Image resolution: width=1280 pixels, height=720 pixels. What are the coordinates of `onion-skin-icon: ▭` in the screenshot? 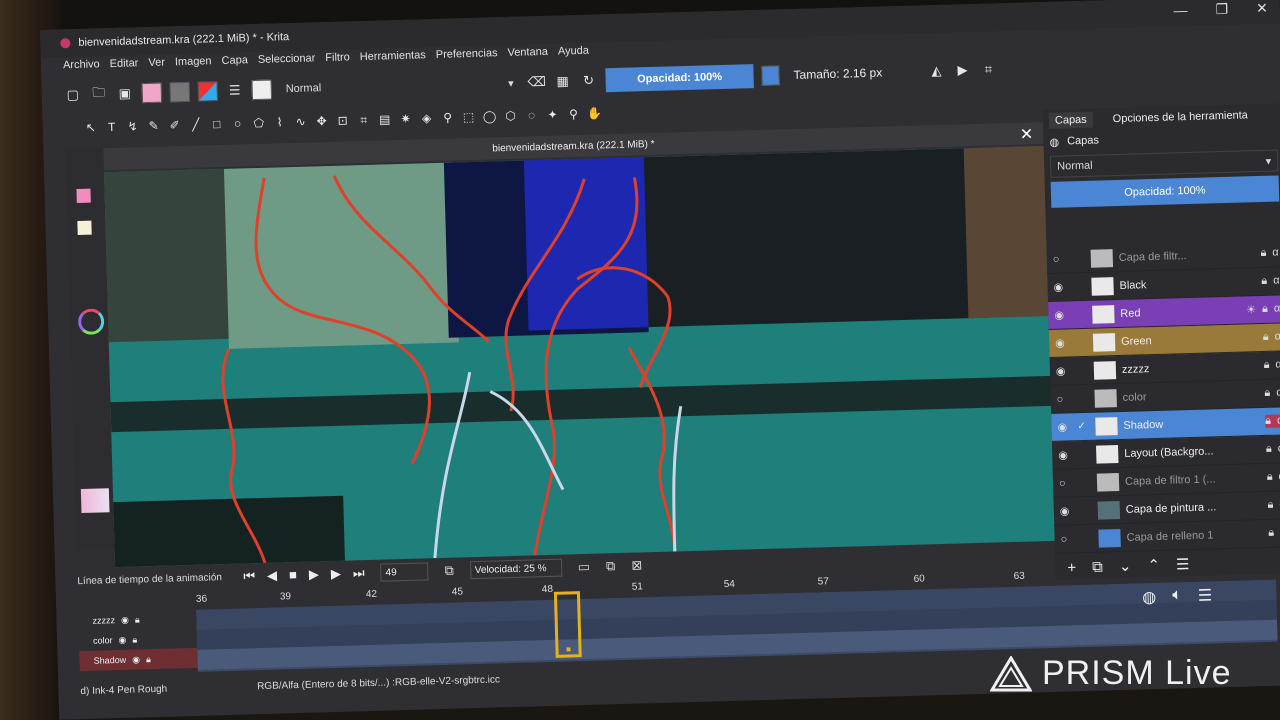 It's located at (584, 567).